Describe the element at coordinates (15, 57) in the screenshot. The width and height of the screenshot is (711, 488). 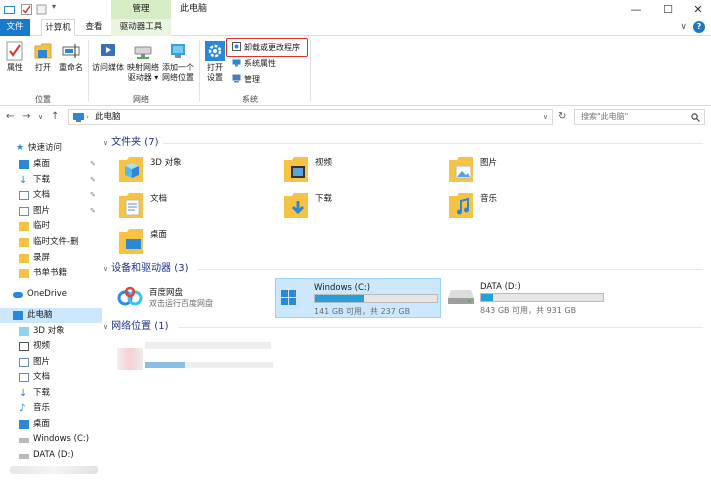
I see `properties-button: 属性` at that location.